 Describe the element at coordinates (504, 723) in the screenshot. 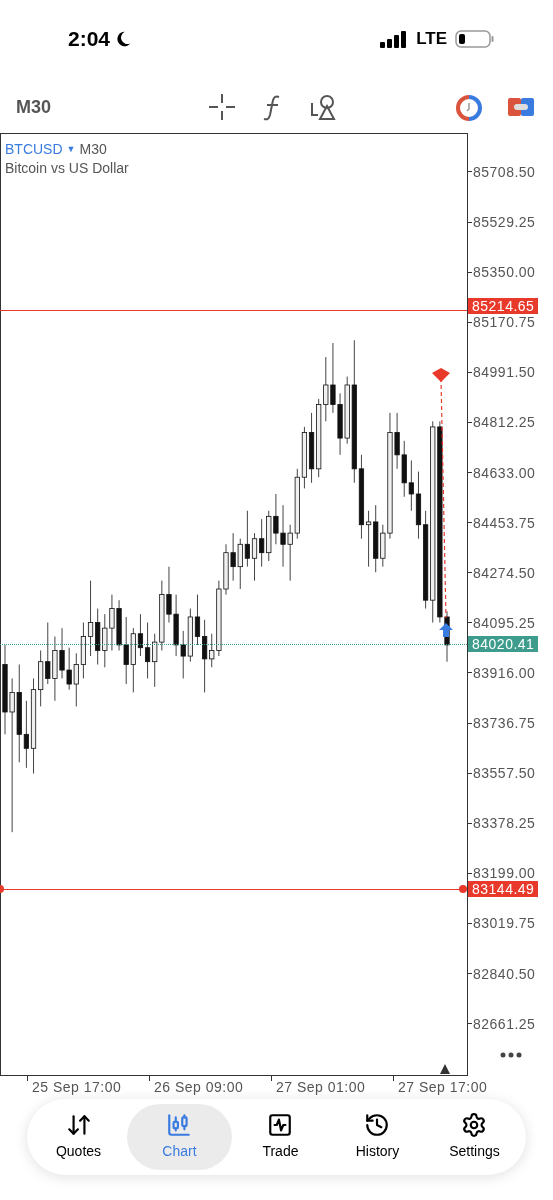

I see `price-label: 83736.75` at that location.